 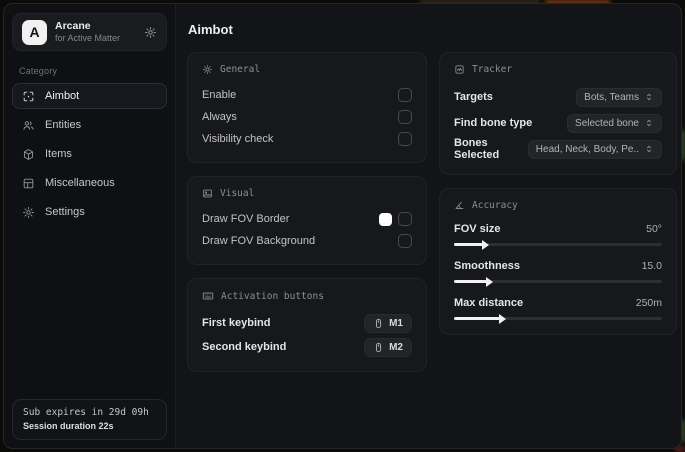 I want to click on sidebar-item-label: Items, so click(x=58, y=154).